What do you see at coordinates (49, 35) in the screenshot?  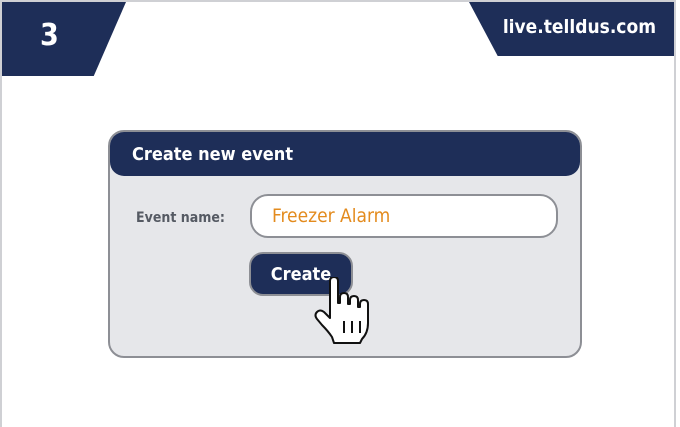 I see `step-number: 3` at bounding box center [49, 35].